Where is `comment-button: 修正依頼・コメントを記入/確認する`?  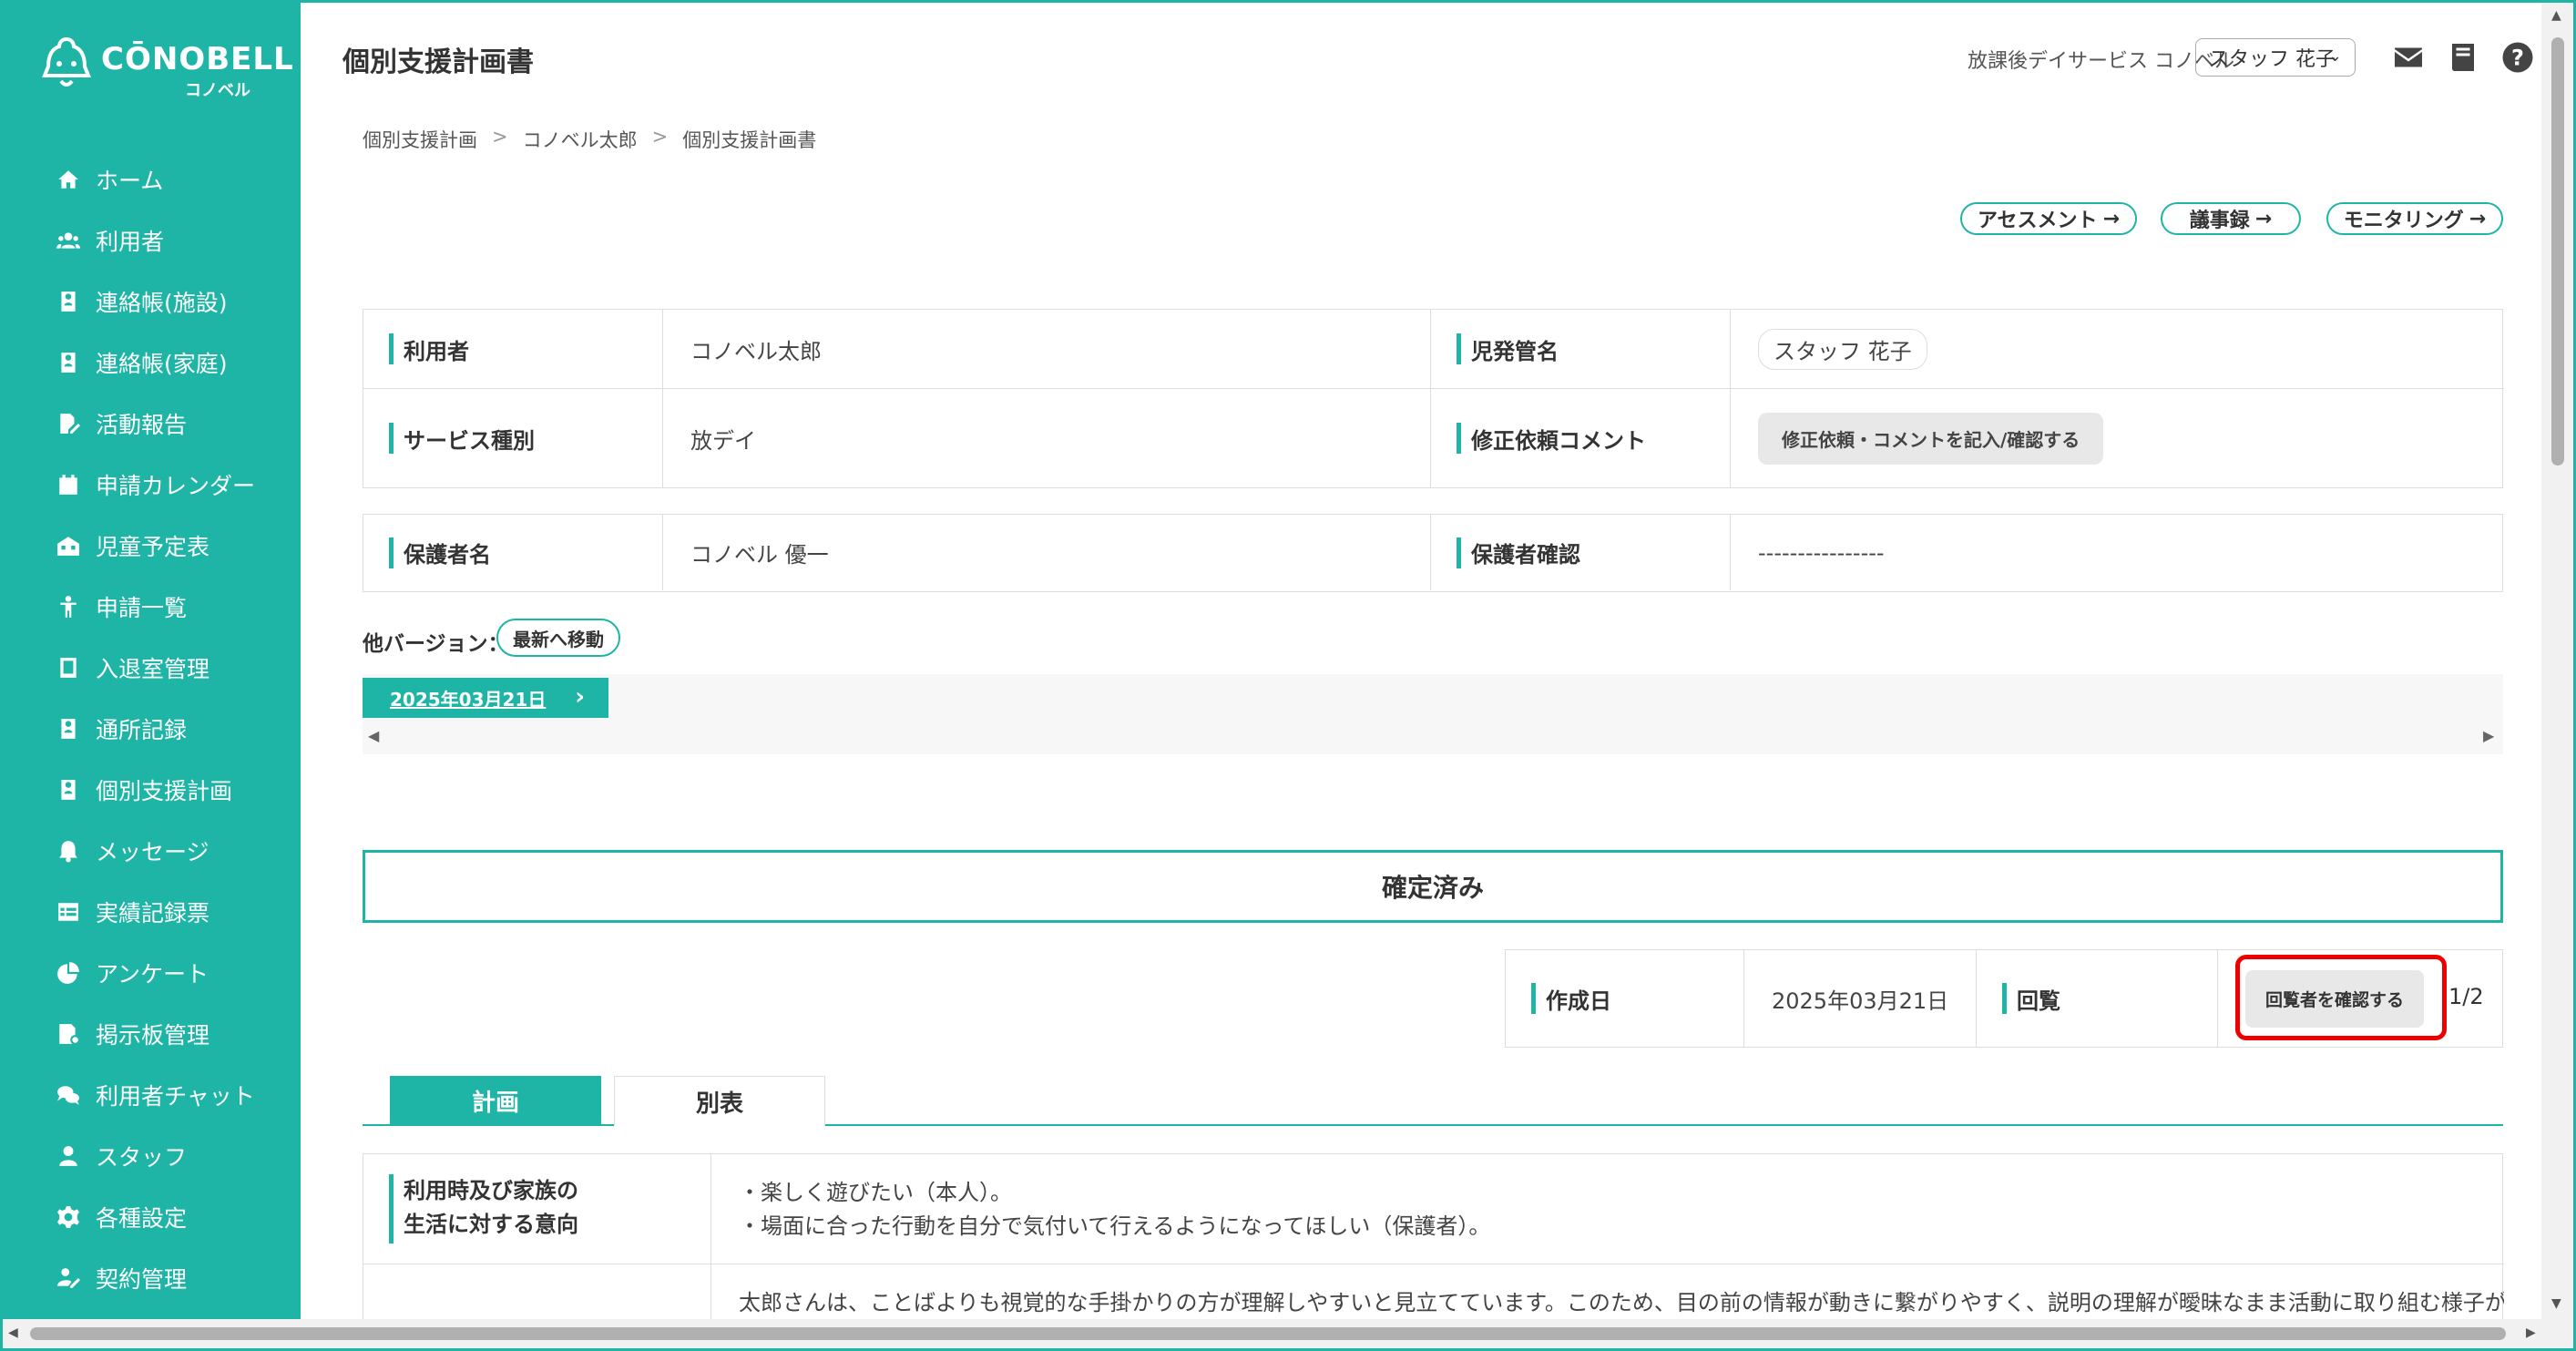
comment-button: 修正依頼・コメントを記入/確認する is located at coordinates (1931, 438).